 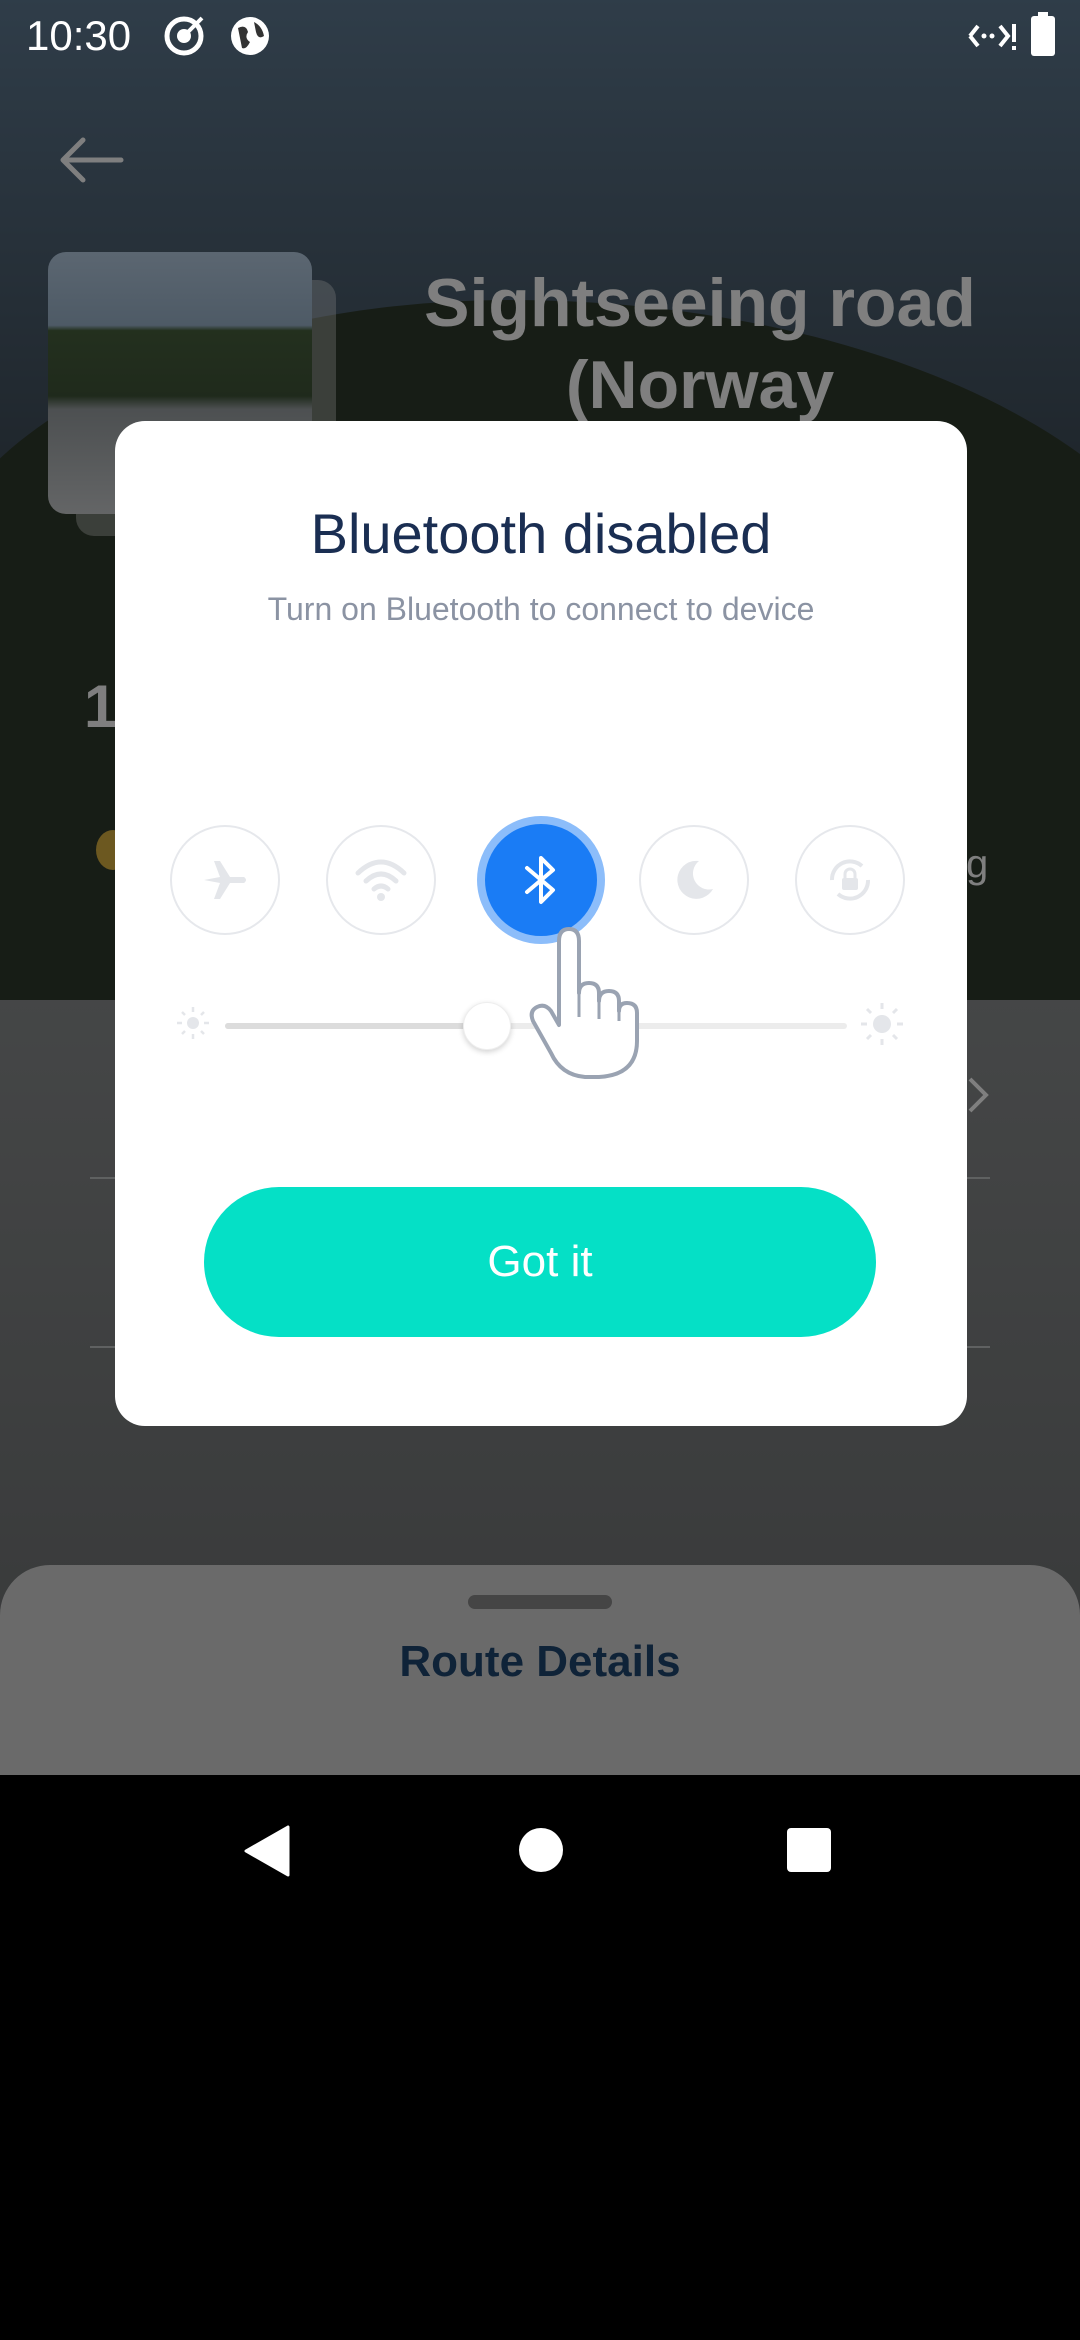 What do you see at coordinates (184, 38) in the screenshot?
I see `target-icon` at bounding box center [184, 38].